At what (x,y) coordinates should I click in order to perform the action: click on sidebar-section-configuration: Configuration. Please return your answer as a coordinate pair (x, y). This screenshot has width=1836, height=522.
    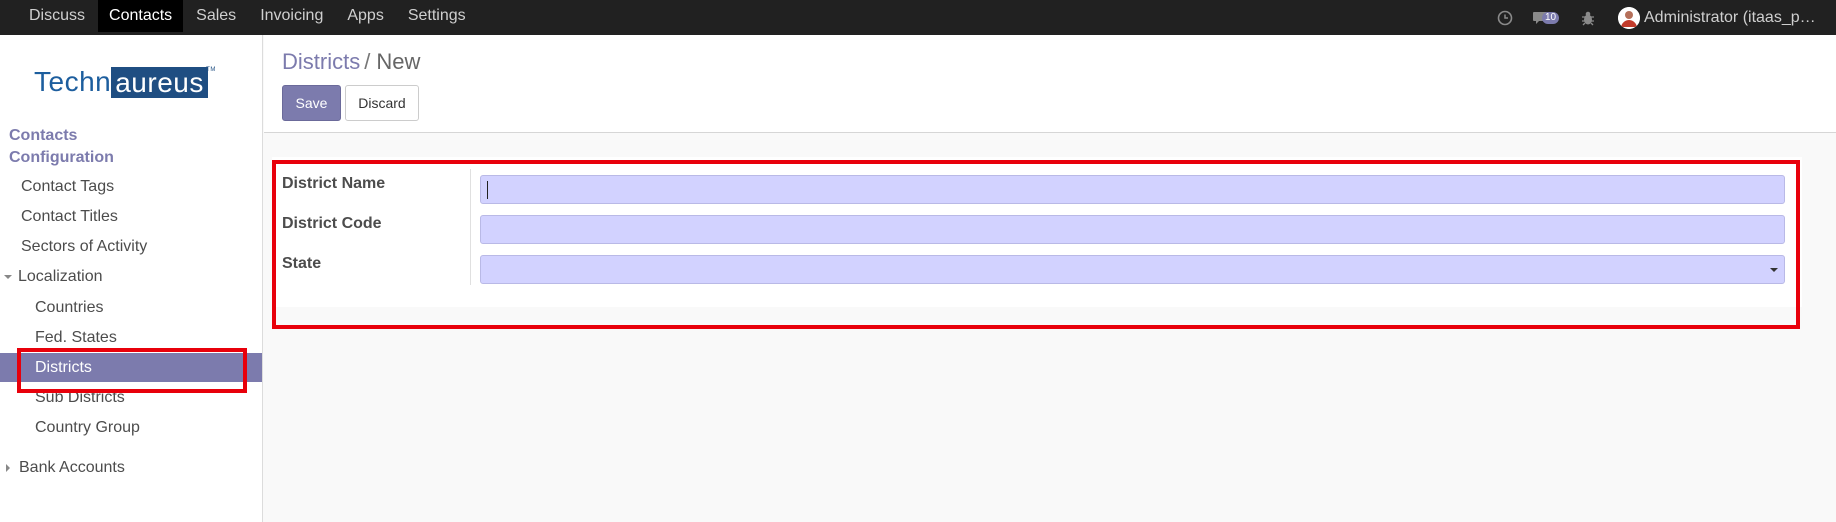
    Looking at the image, I should click on (61, 157).